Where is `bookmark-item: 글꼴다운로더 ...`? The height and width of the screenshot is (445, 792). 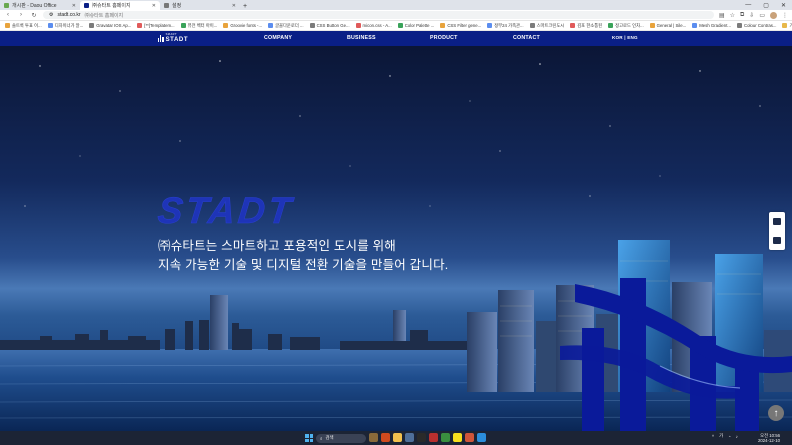 bookmark-item: 글꼴다운로더 ... is located at coordinates (286, 26).